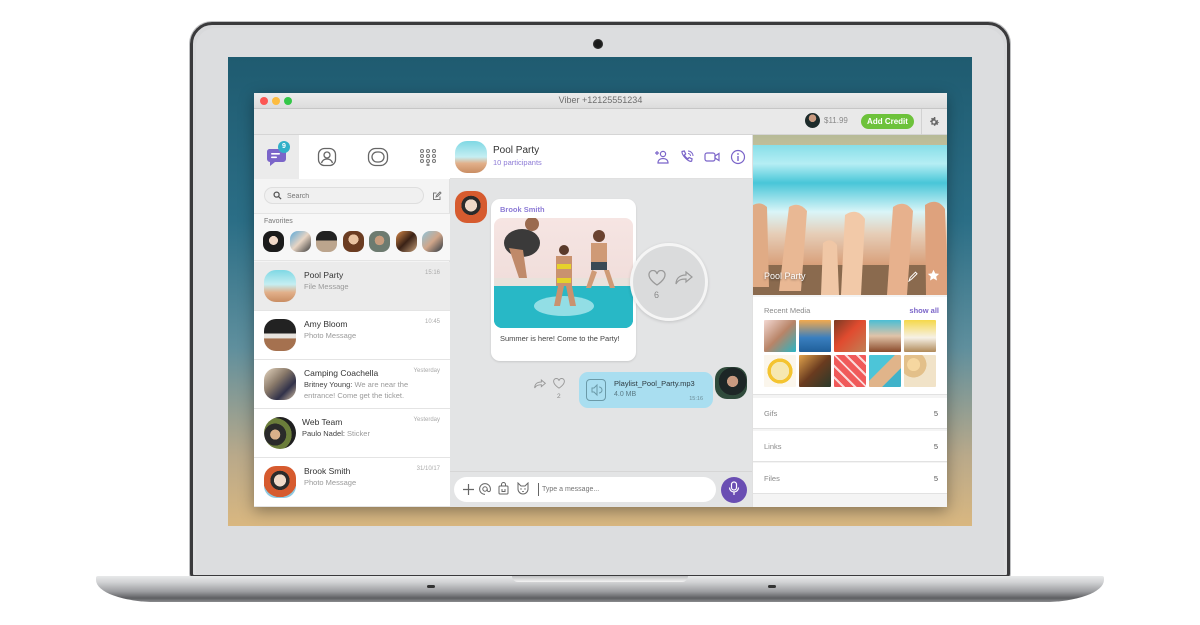 Image resolution: width=1200 pixels, height=625 pixels. Describe the element at coordinates (516, 150) in the screenshot. I see `conversation-title: Pool Party` at that location.